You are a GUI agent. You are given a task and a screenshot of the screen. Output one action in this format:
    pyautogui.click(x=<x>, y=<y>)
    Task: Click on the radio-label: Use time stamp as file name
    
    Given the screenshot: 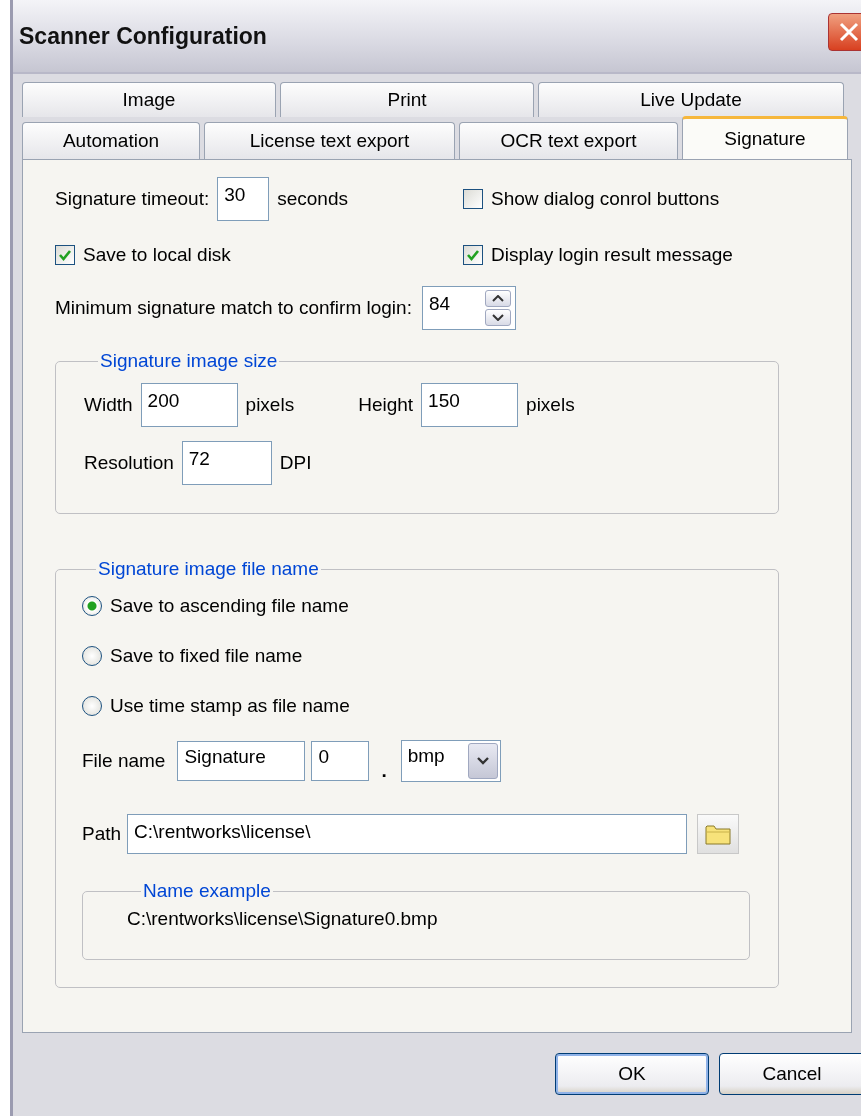 What is the action you would take?
    pyautogui.click(x=230, y=706)
    